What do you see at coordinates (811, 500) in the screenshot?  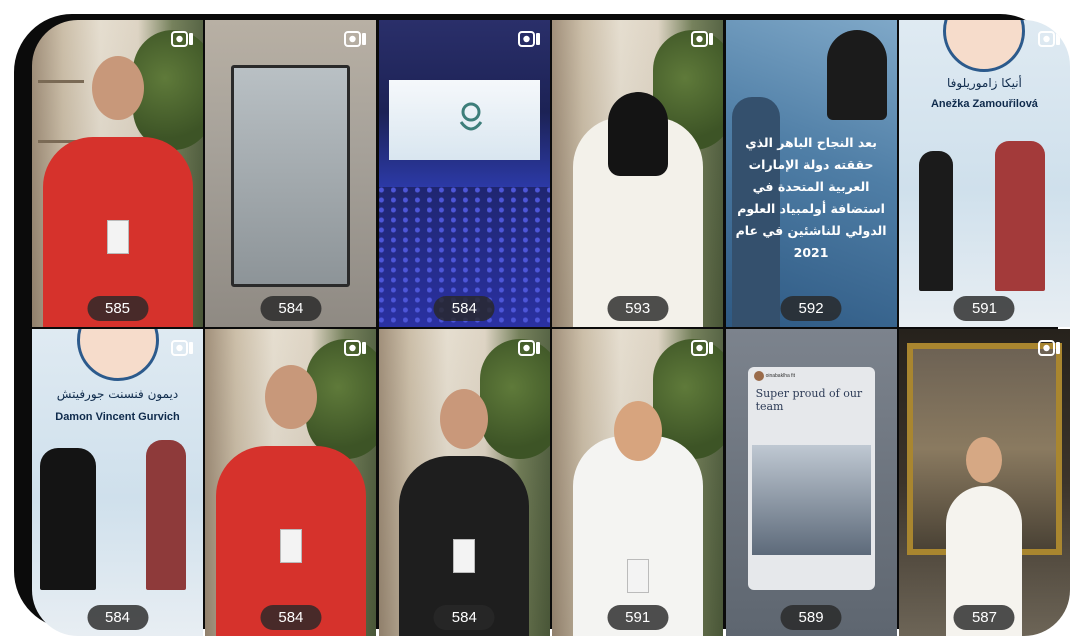 I see `team-photo` at bounding box center [811, 500].